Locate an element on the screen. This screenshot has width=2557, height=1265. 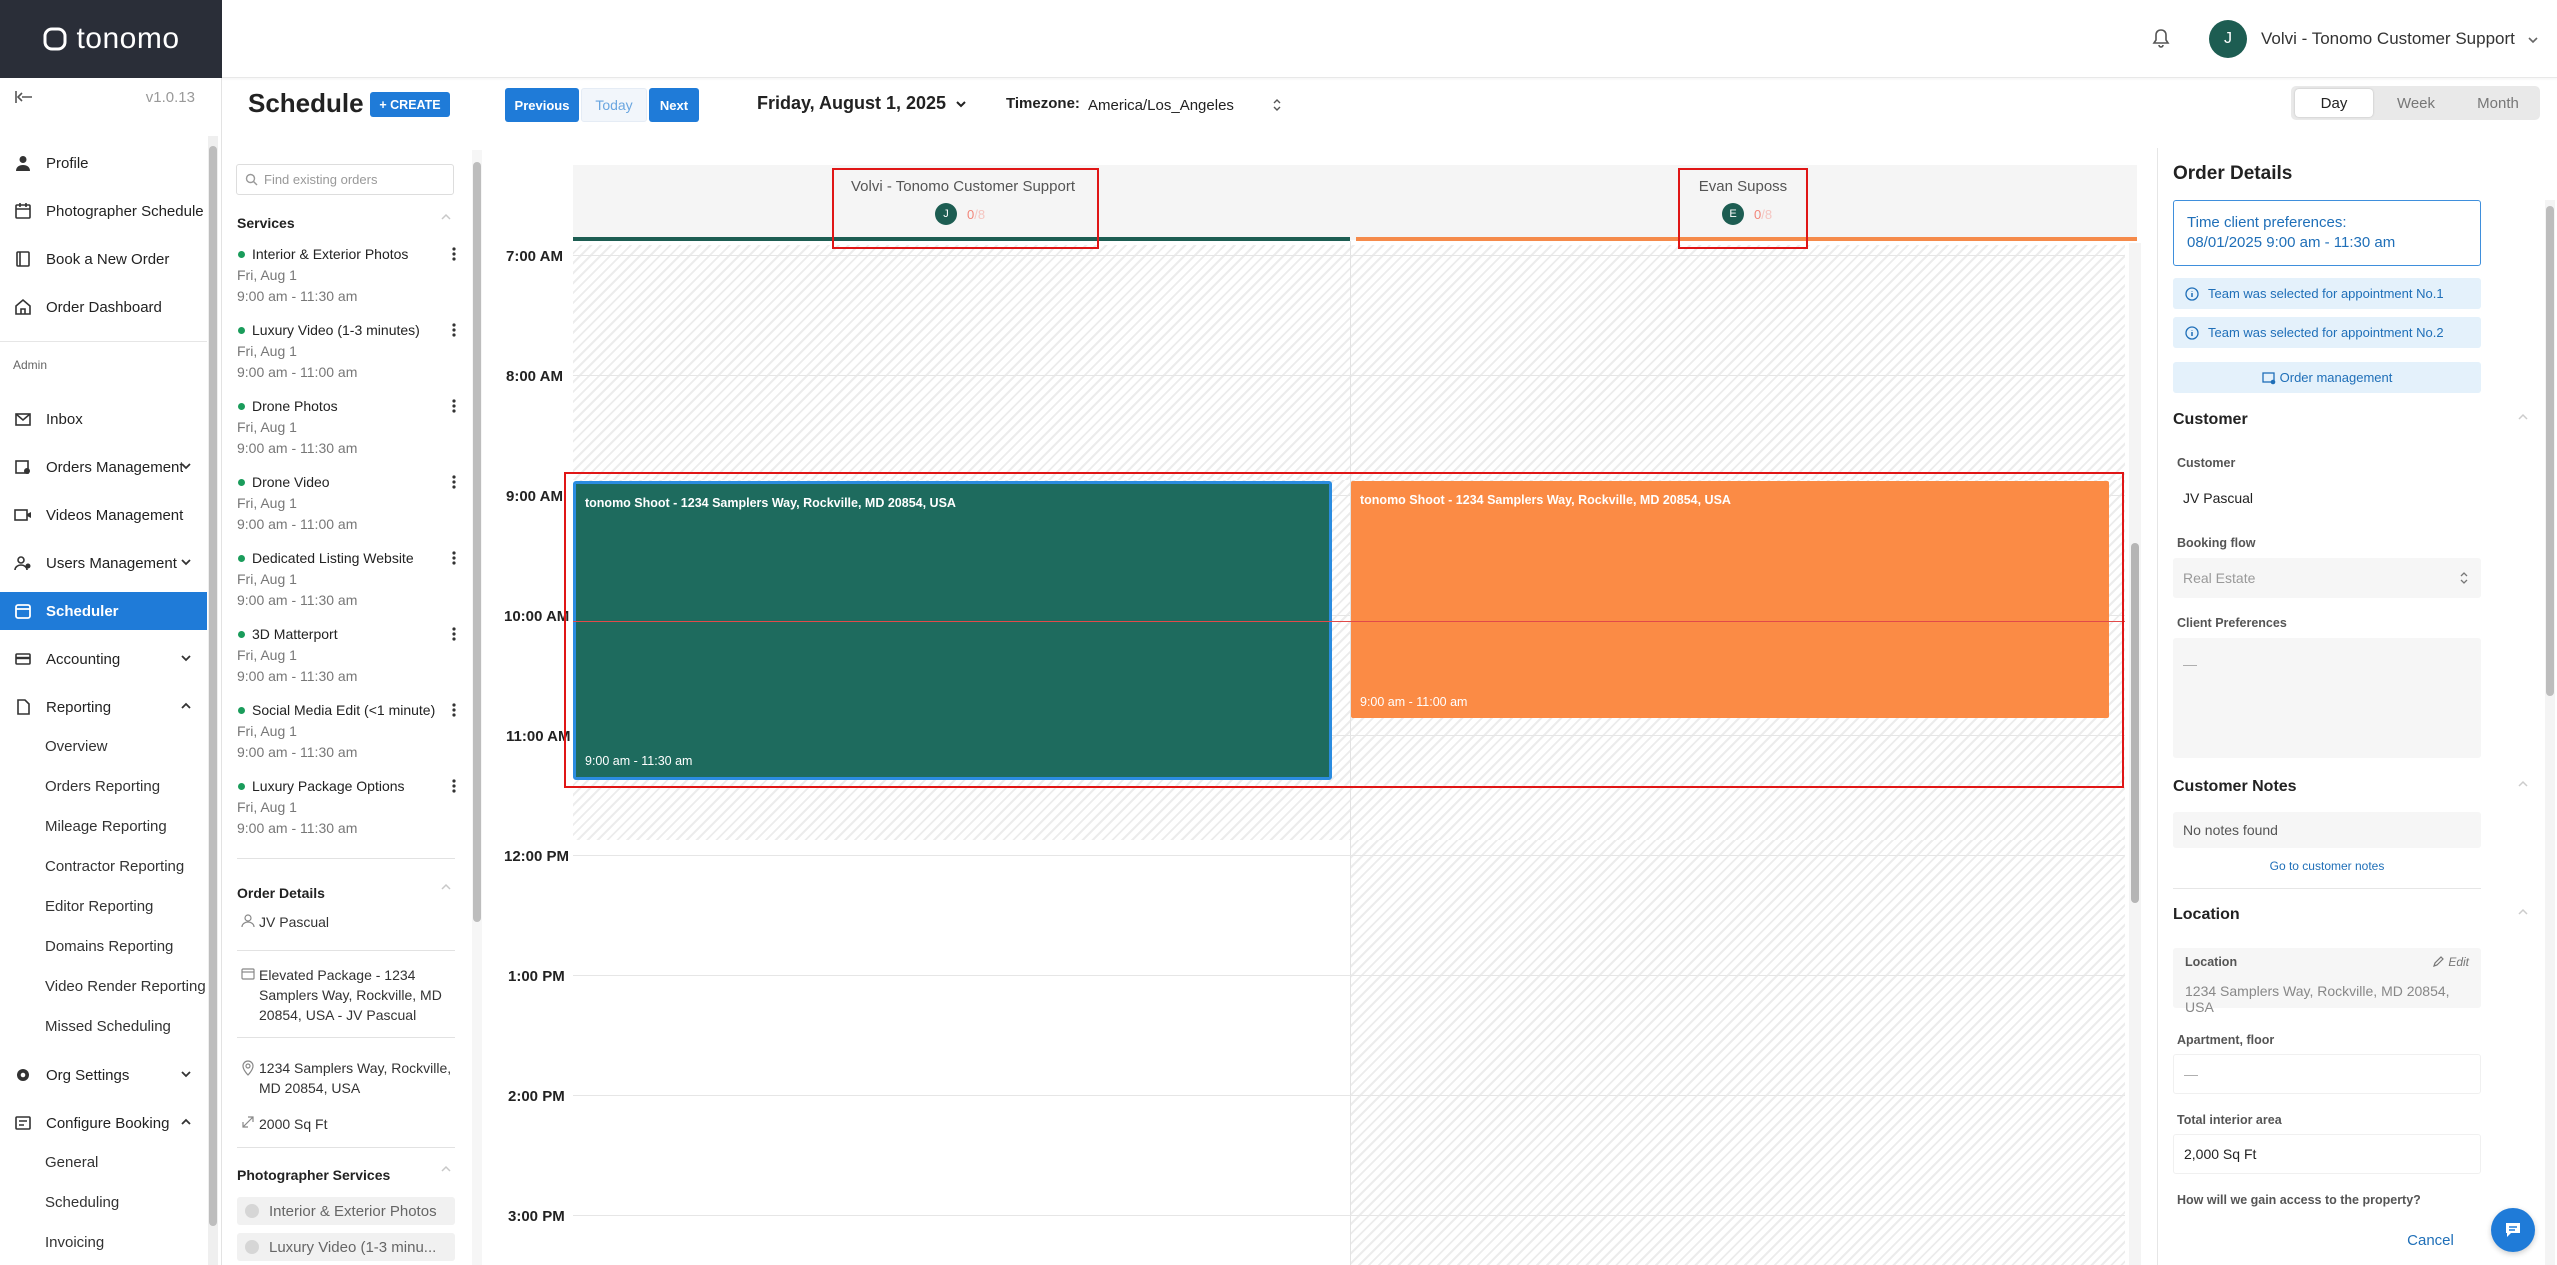
order-management-button: Order management is located at coordinates (2327, 377).